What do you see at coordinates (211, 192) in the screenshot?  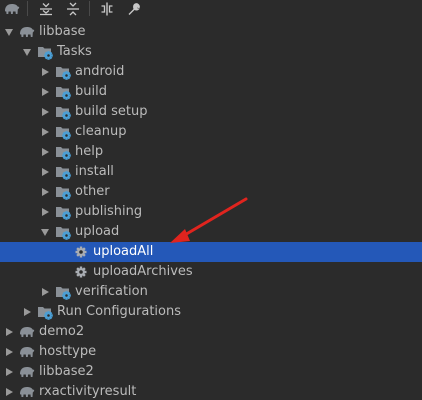 I see `tree-row-other: other` at bounding box center [211, 192].